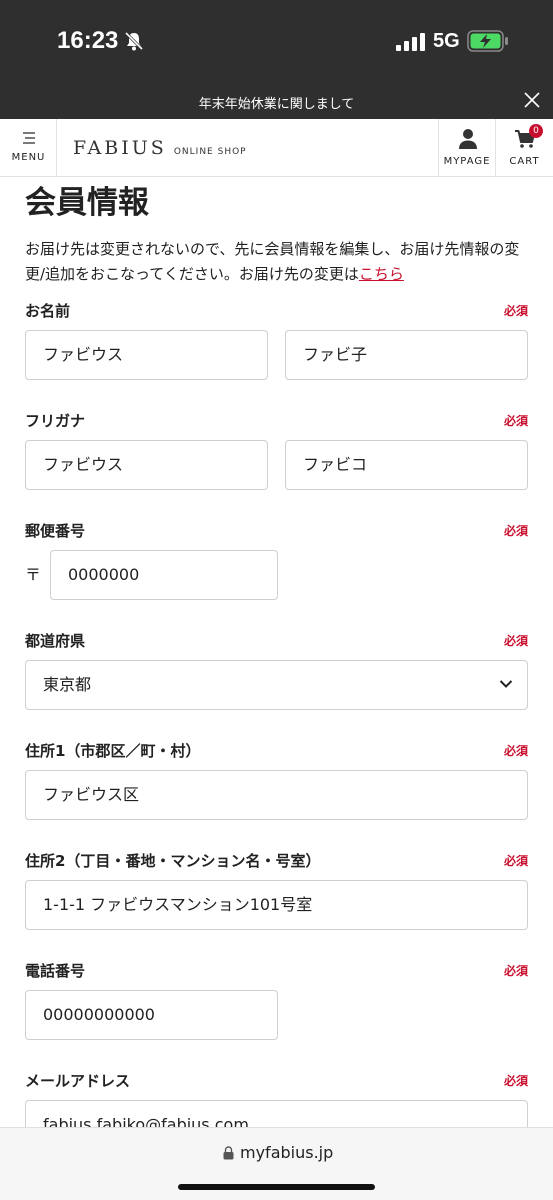  I want to click on mypage-button: MYPAGE, so click(466, 148).